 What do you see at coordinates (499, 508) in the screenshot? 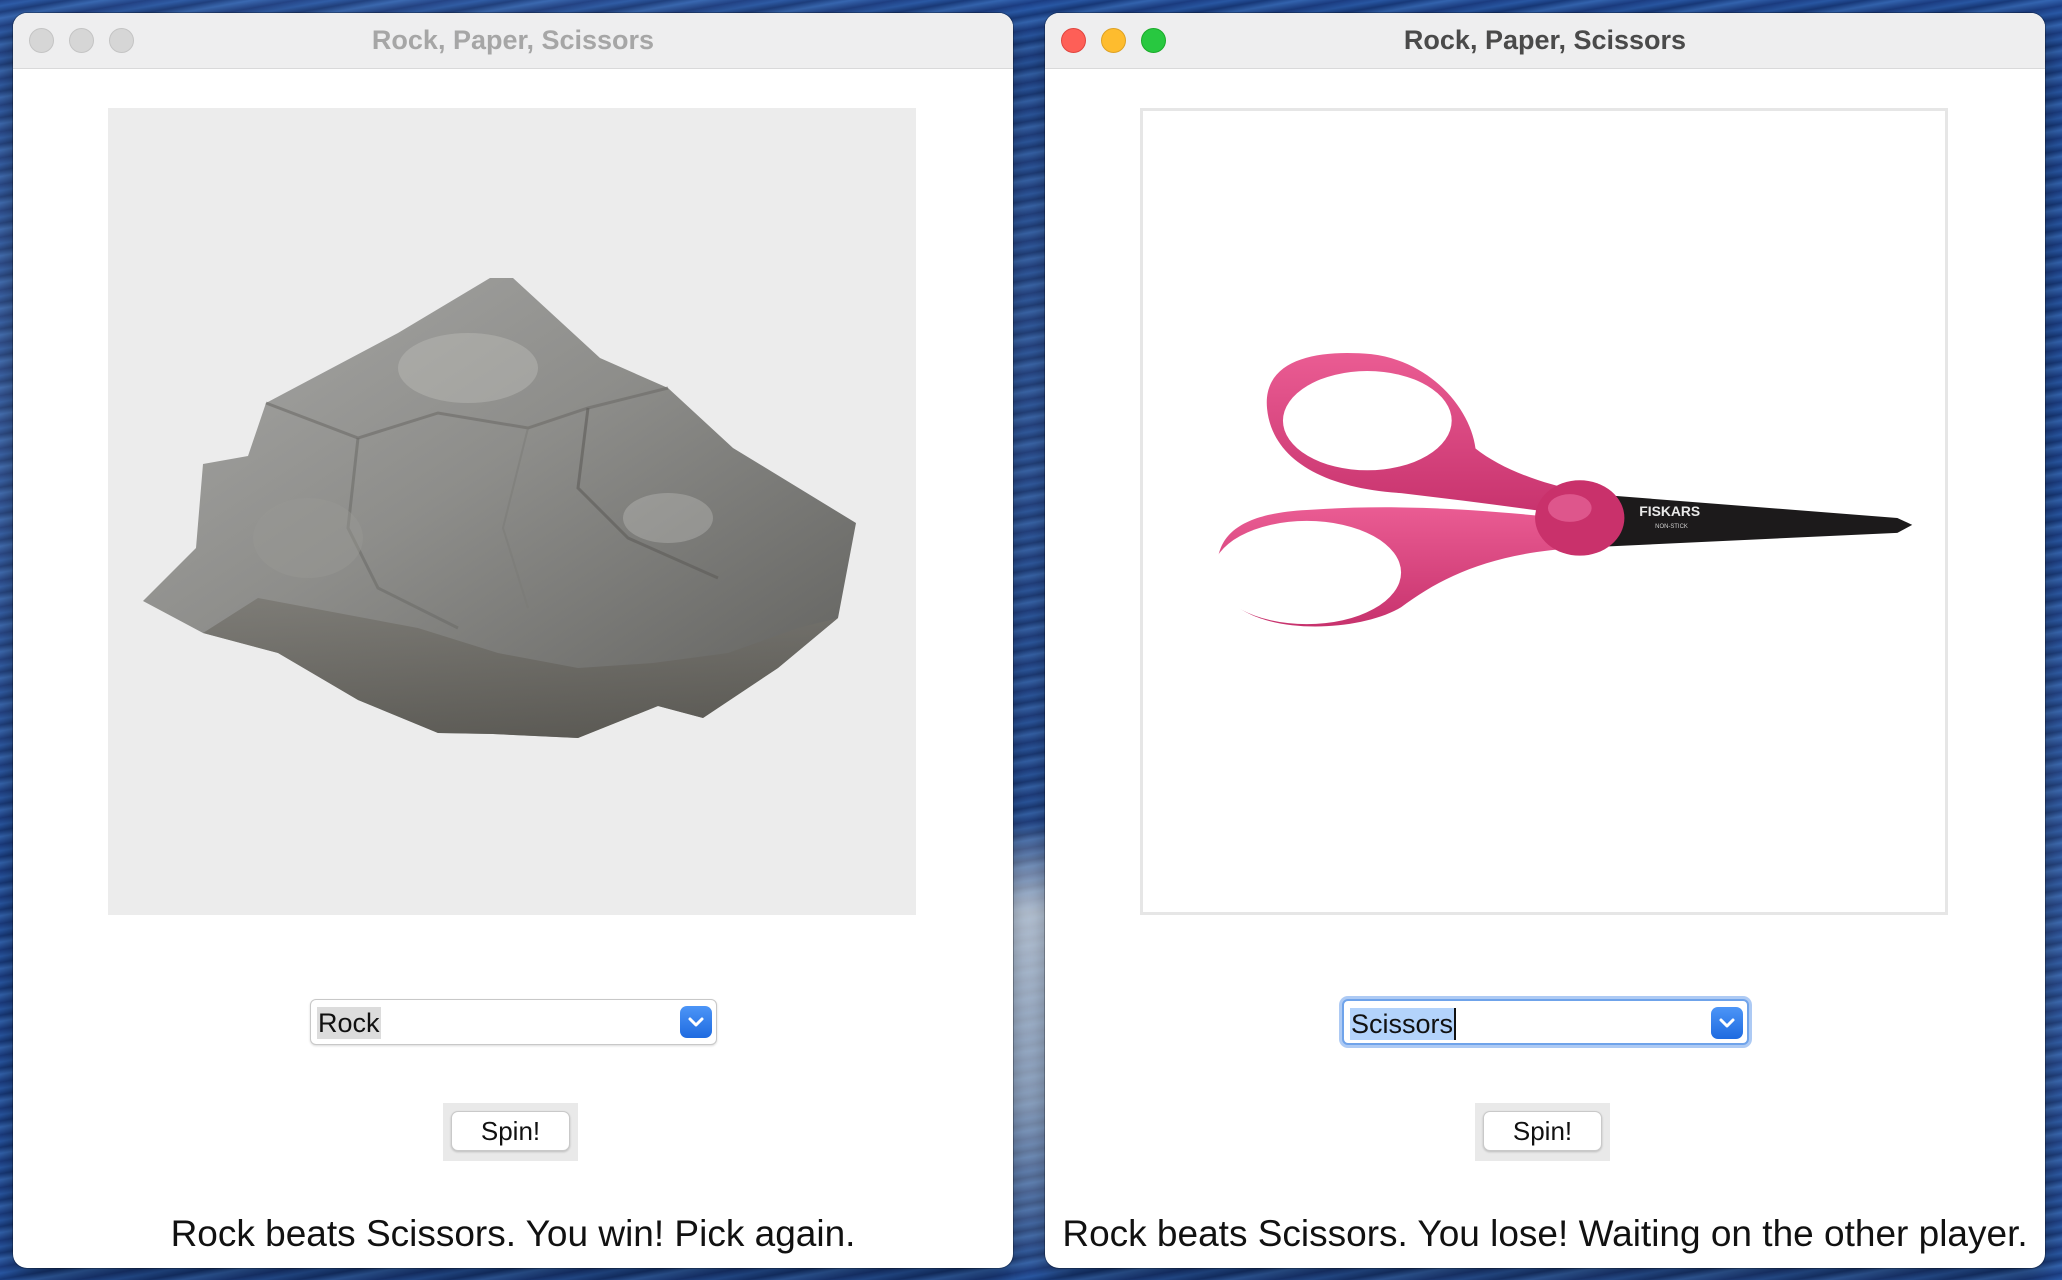
I see `rock-image` at bounding box center [499, 508].